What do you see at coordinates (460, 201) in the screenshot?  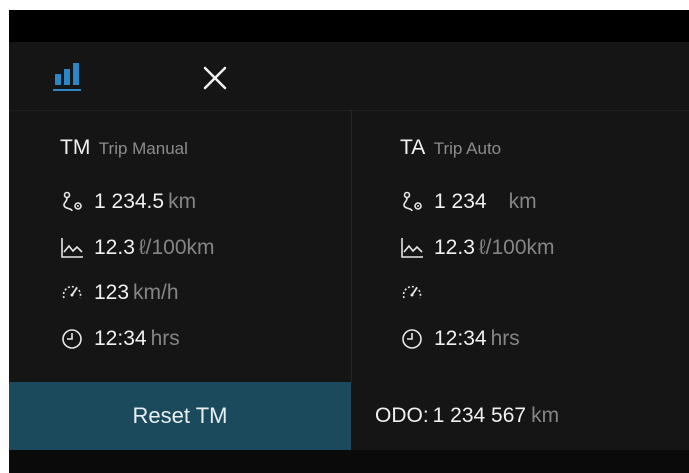 I see `distance-value: 1 234` at bounding box center [460, 201].